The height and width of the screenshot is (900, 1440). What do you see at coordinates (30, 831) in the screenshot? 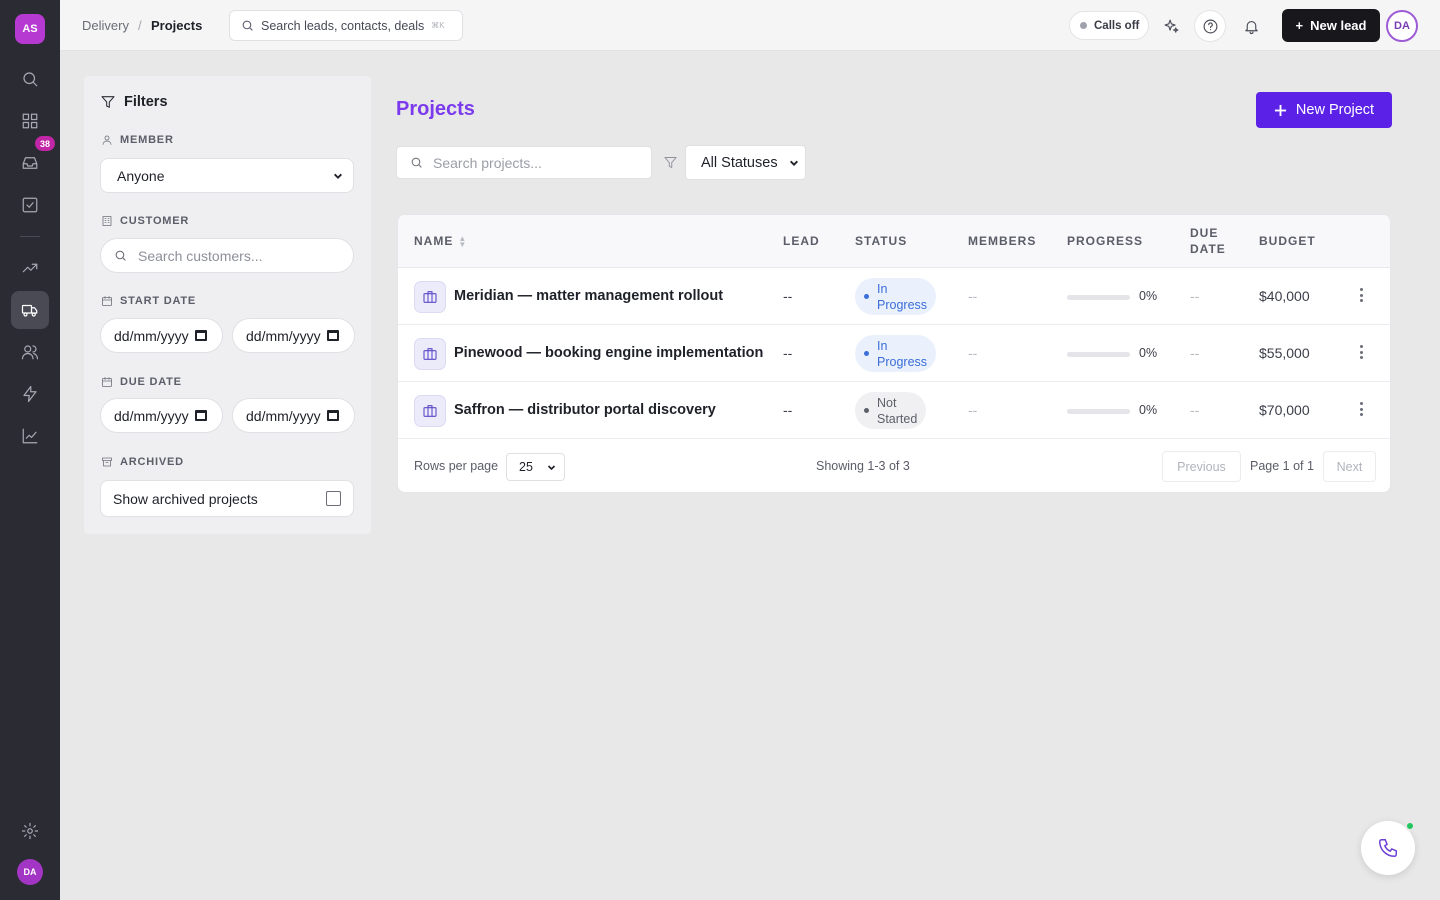
I see `settings-nav-button` at bounding box center [30, 831].